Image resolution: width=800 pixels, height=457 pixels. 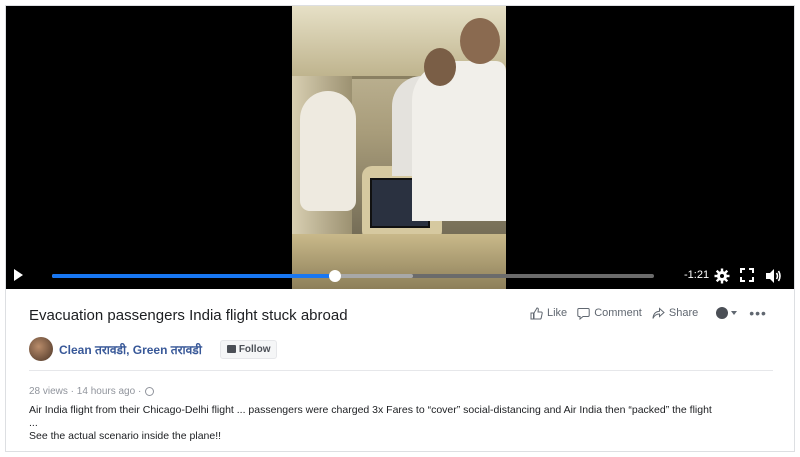 I want to click on follow-button: Follow, so click(x=248, y=349).